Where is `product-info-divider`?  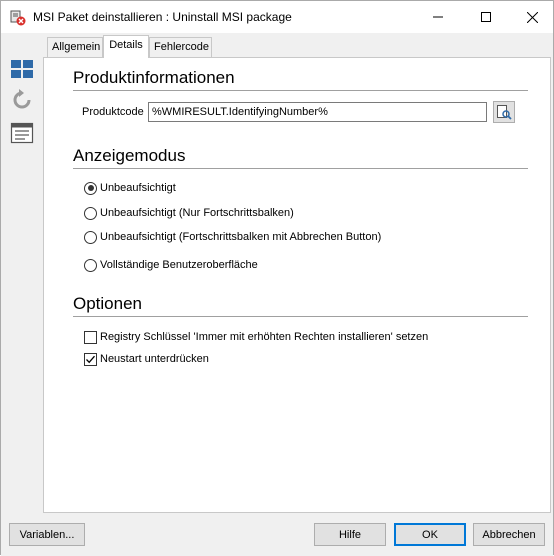 product-info-divider is located at coordinates (300, 90).